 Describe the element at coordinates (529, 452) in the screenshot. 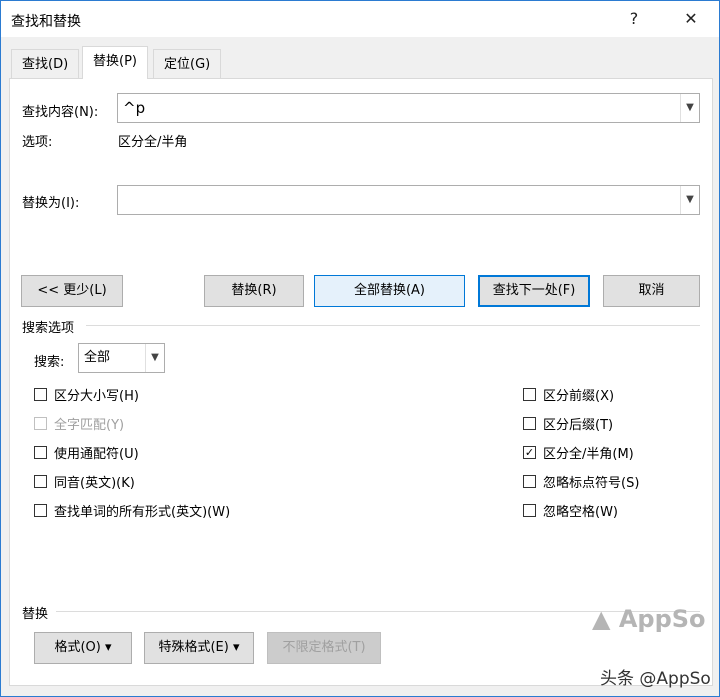

I see `check-icon: ✓` at that location.